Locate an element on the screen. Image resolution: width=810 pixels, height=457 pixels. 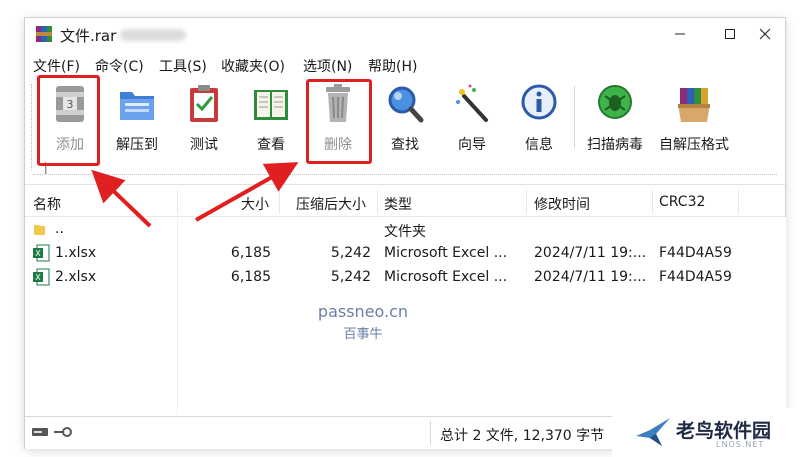
site-branding: 老鸟软件园 LNOS.NET is located at coordinates (711, 432).